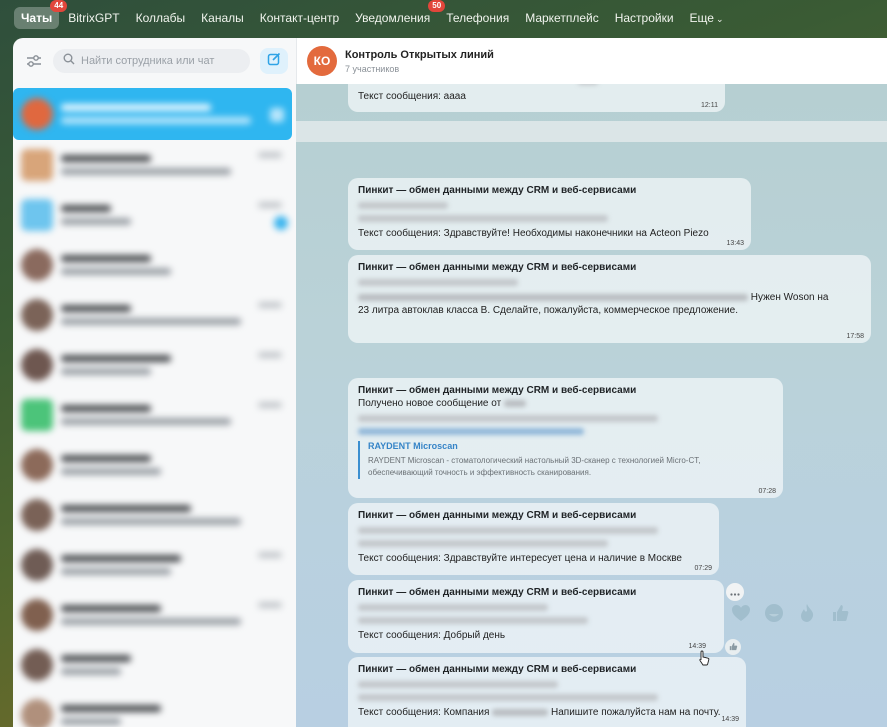 Image resolution: width=887 pixels, height=727 pixels. What do you see at coordinates (419, 61) in the screenshot?
I see `chat-header-text: Контроль Открытых линий 7 участников` at bounding box center [419, 61].